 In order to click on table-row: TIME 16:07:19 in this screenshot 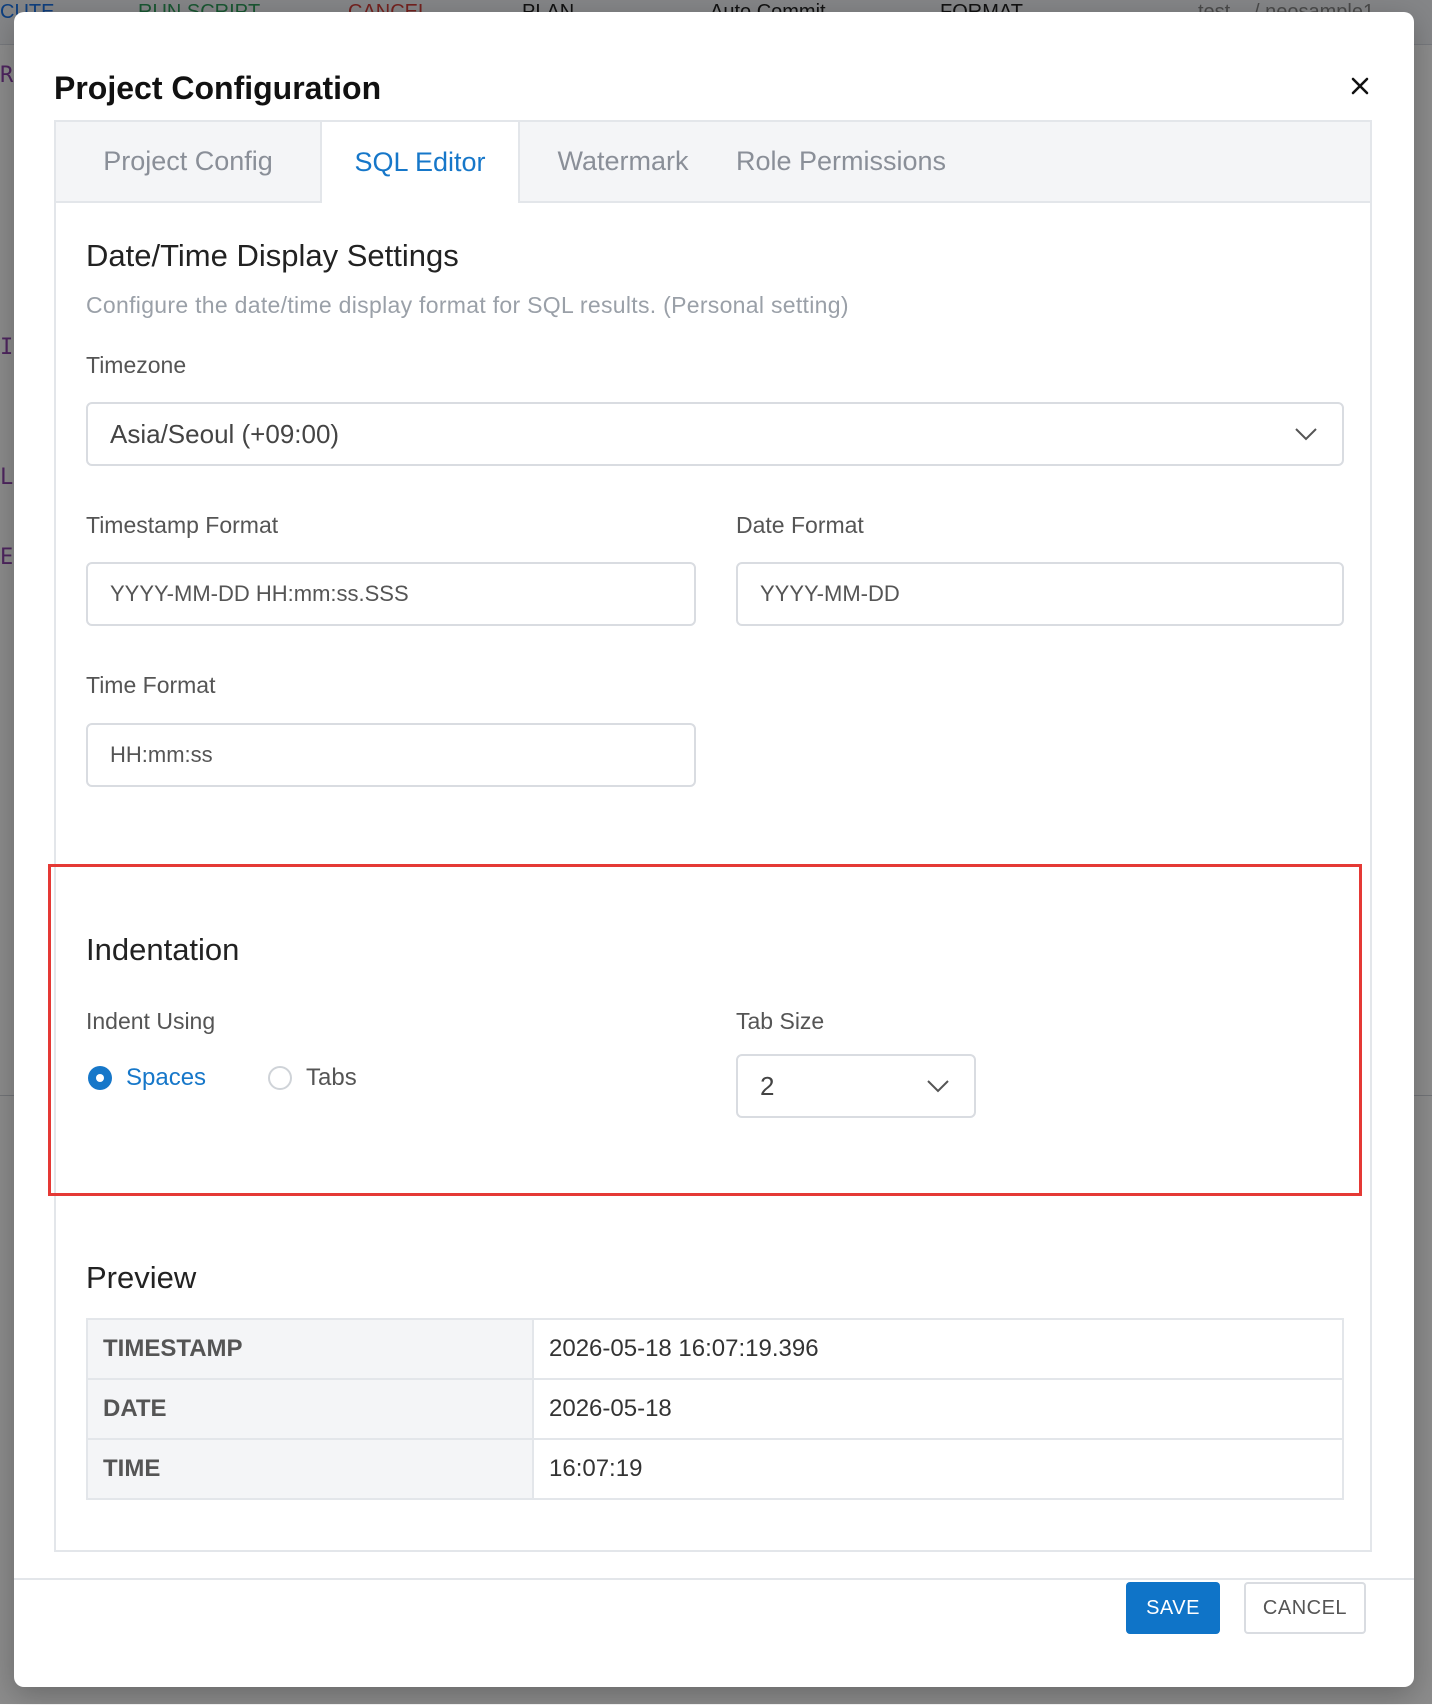, I will do `click(715, 1469)`.